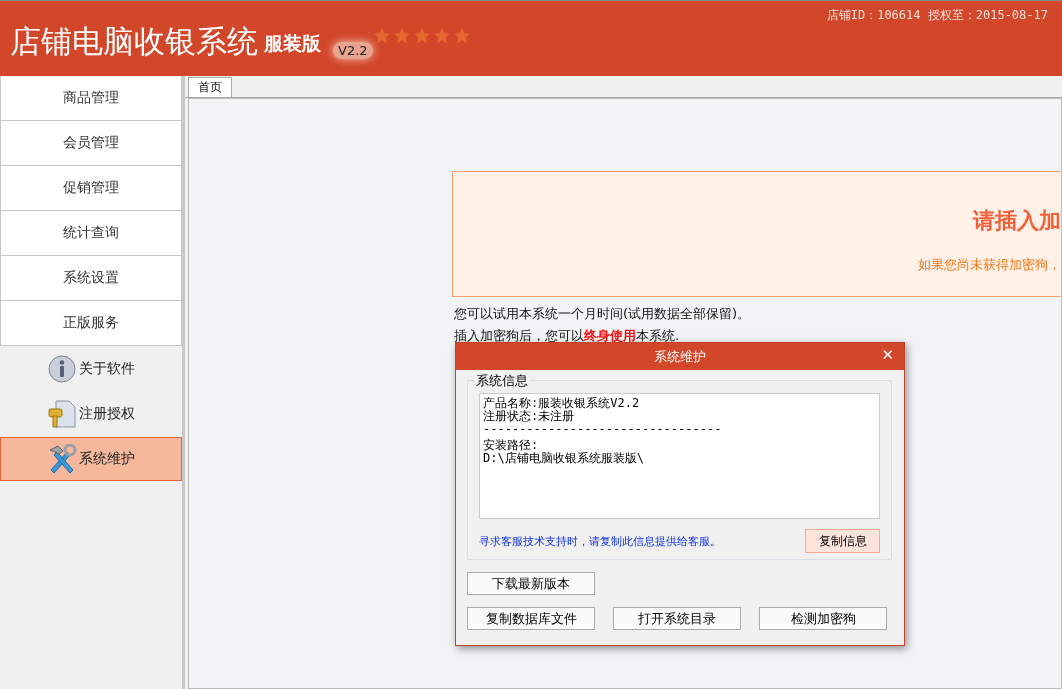  Describe the element at coordinates (600, 541) in the screenshot. I see `support-hint: 寻求客服技术支持时，请复制此信息提供给客服。` at that location.